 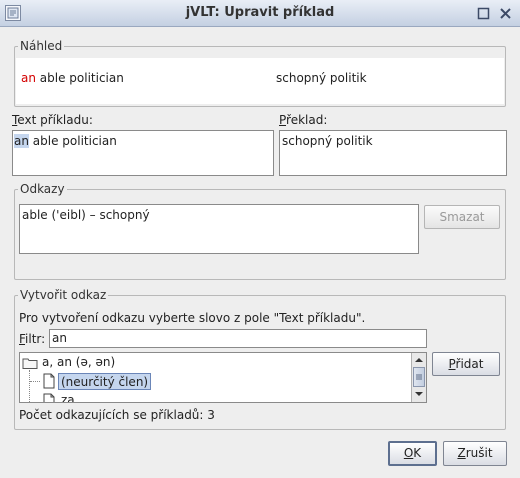 What do you see at coordinates (462, 217) in the screenshot?
I see `delete-button: Smazat` at bounding box center [462, 217].